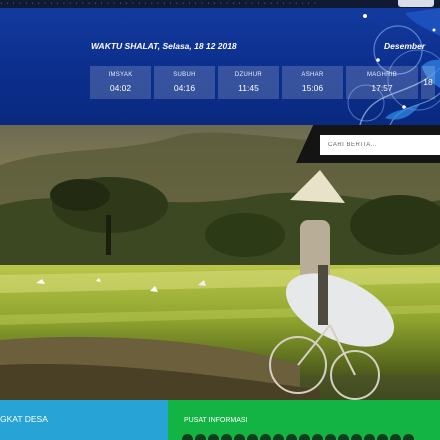 This screenshot has width=440, height=440. Describe the element at coordinates (120, 75) in the screenshot. I see `prayer-name: IMSYAK` at that location.